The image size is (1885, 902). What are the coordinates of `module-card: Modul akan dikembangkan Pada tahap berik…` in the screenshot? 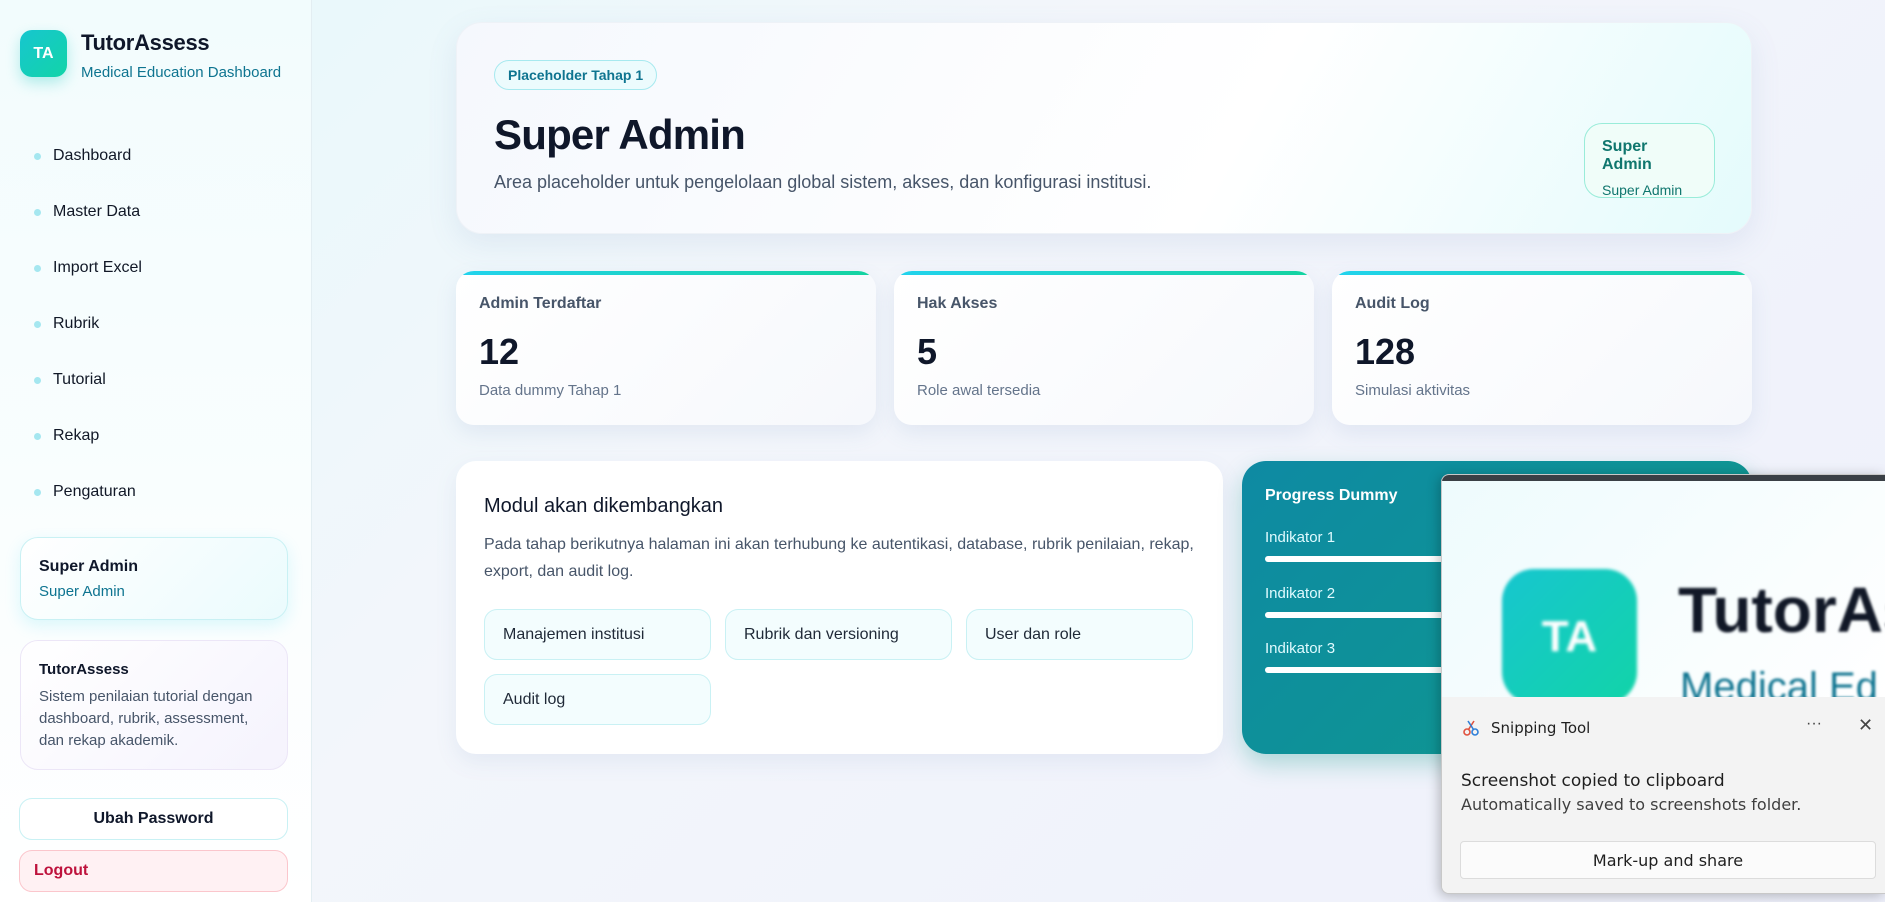 It's located at (839, 607).